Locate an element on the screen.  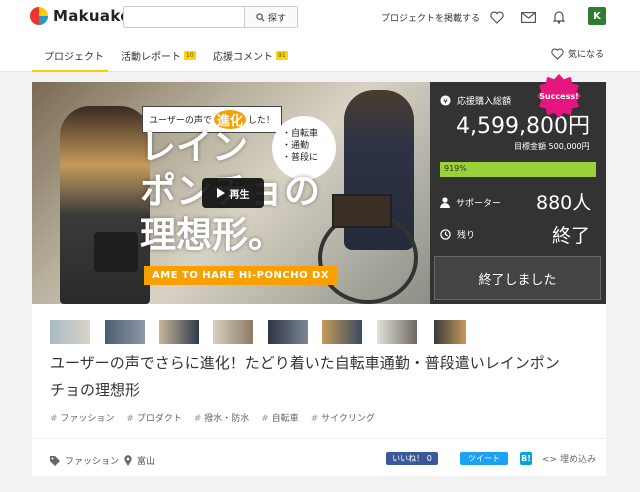
supporters-row: サポーター is located at coordinates (470, 202).